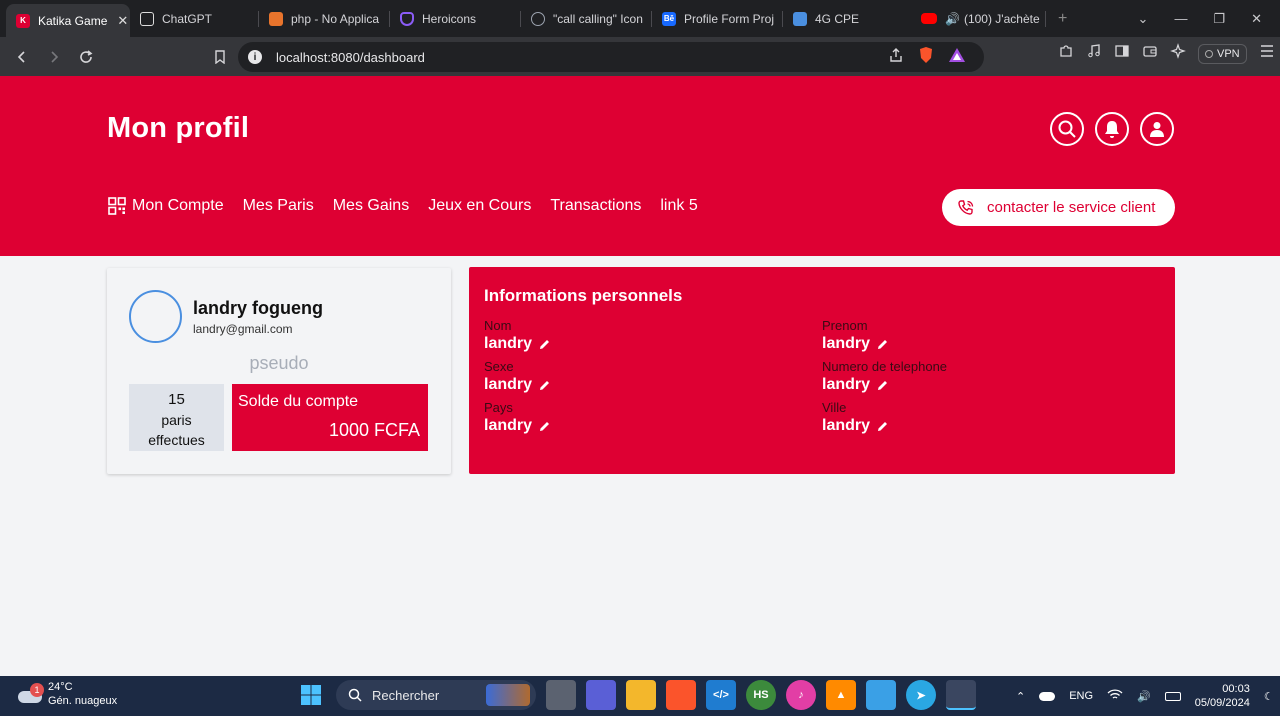 This screenshot has width=1280, height=716. Describe the element at coordinates (1143, 19) in the screenshot. I see `tab-search-chevron-icon: ⌄` at that location.